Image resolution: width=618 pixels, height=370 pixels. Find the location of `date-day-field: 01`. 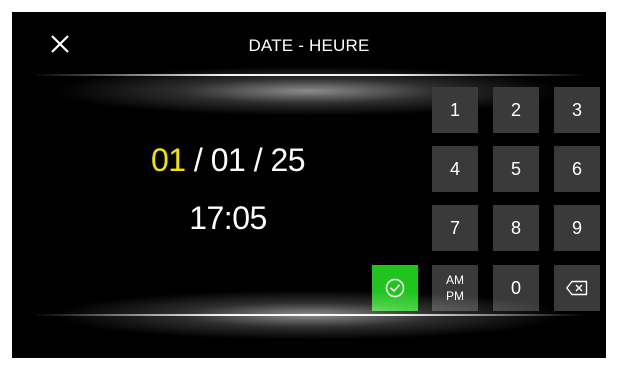

date-day-field: 01 is located at coordinates (168, 160).